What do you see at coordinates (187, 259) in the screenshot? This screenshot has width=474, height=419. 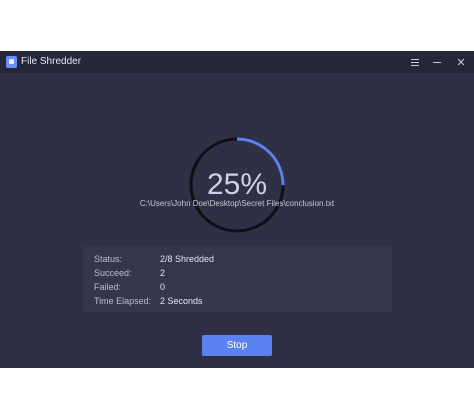 I see `stat-value: 2/8 Shredded` at bounding box center [187, 259].